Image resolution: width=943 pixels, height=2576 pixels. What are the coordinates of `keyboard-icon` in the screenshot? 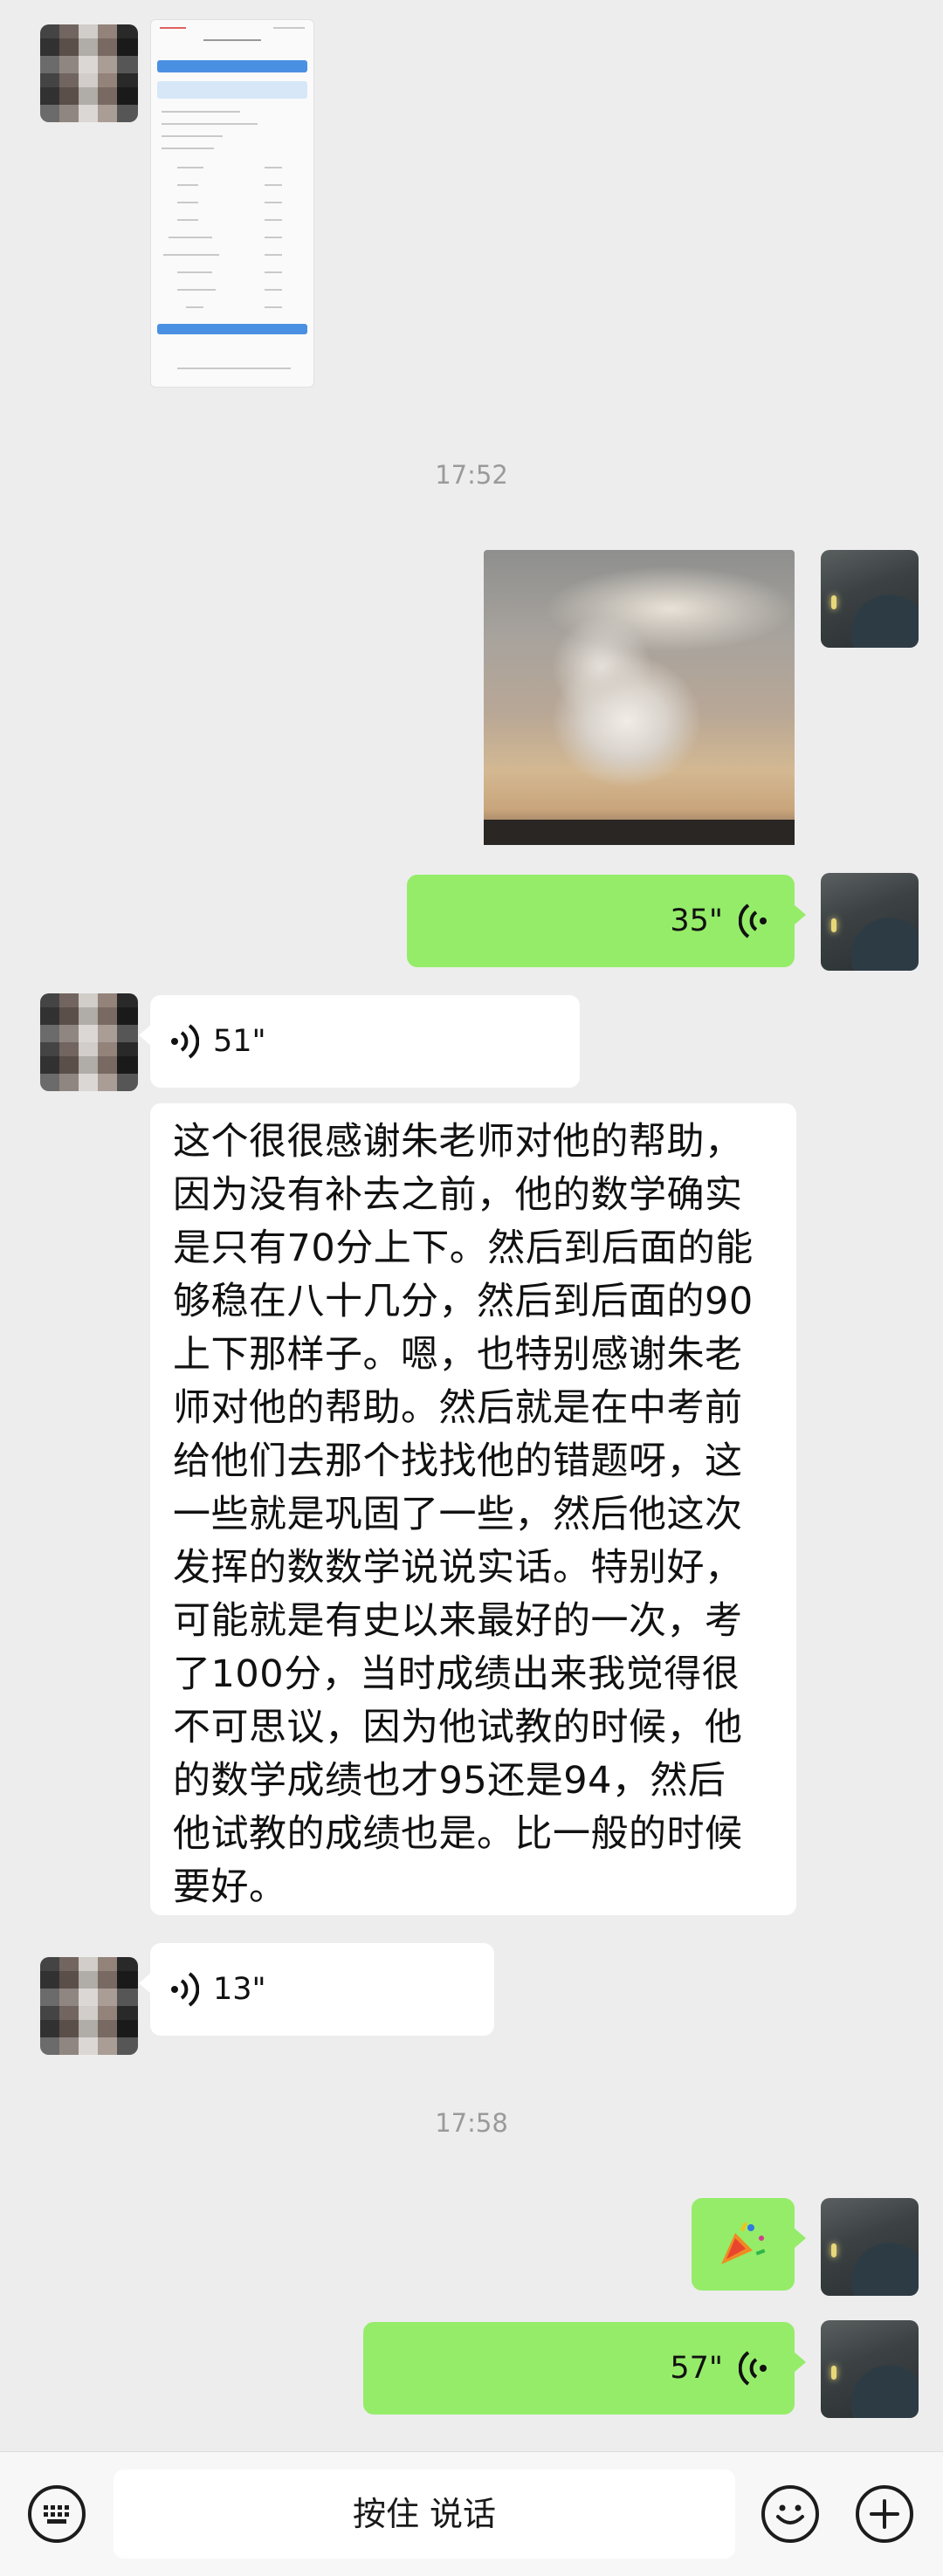 It's located at (57, 2514).